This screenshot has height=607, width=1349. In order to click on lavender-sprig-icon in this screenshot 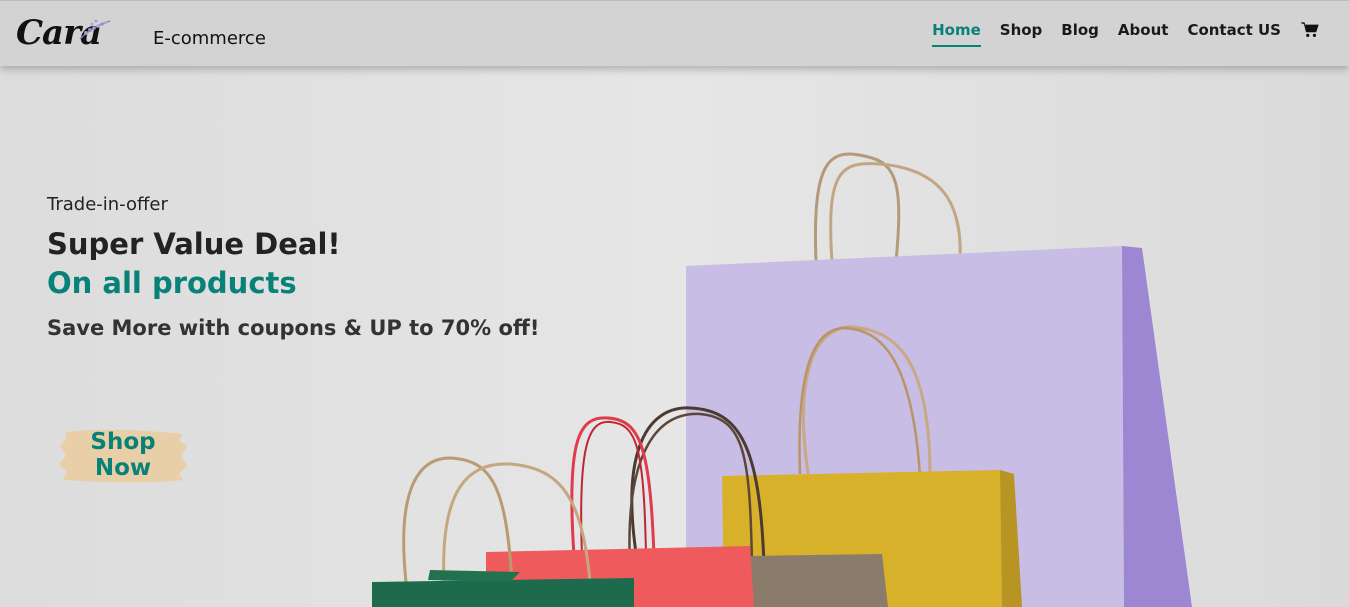, I will do `click(95, 29)`.